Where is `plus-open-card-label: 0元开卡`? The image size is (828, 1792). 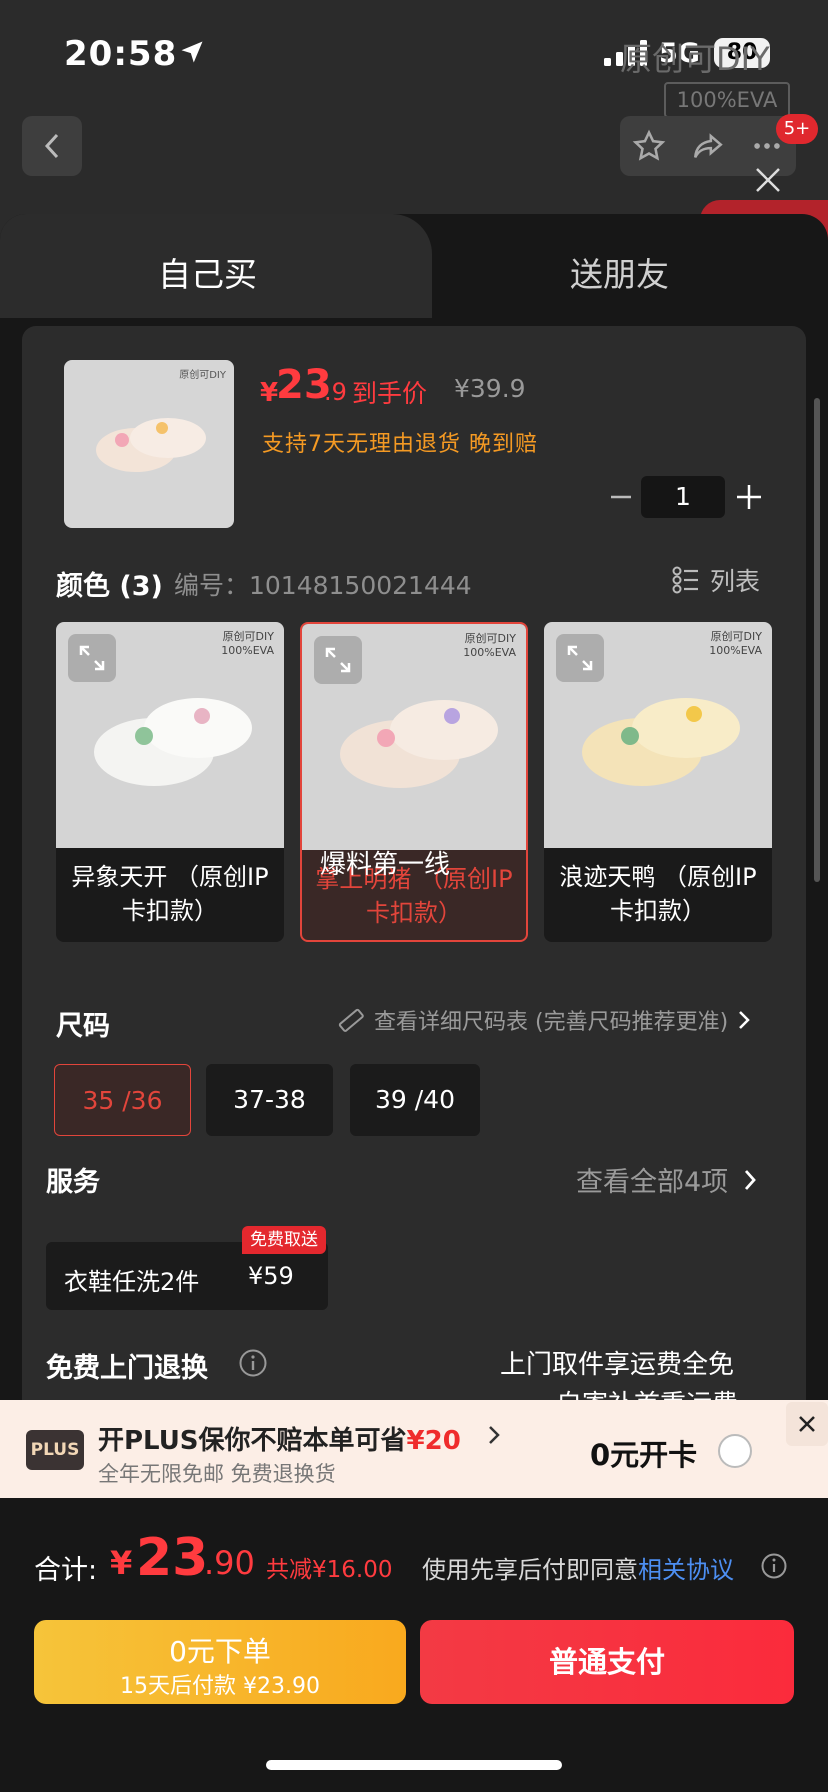 plus-open-card-label: 0元开卡 is located at coordinates (644, 1455).